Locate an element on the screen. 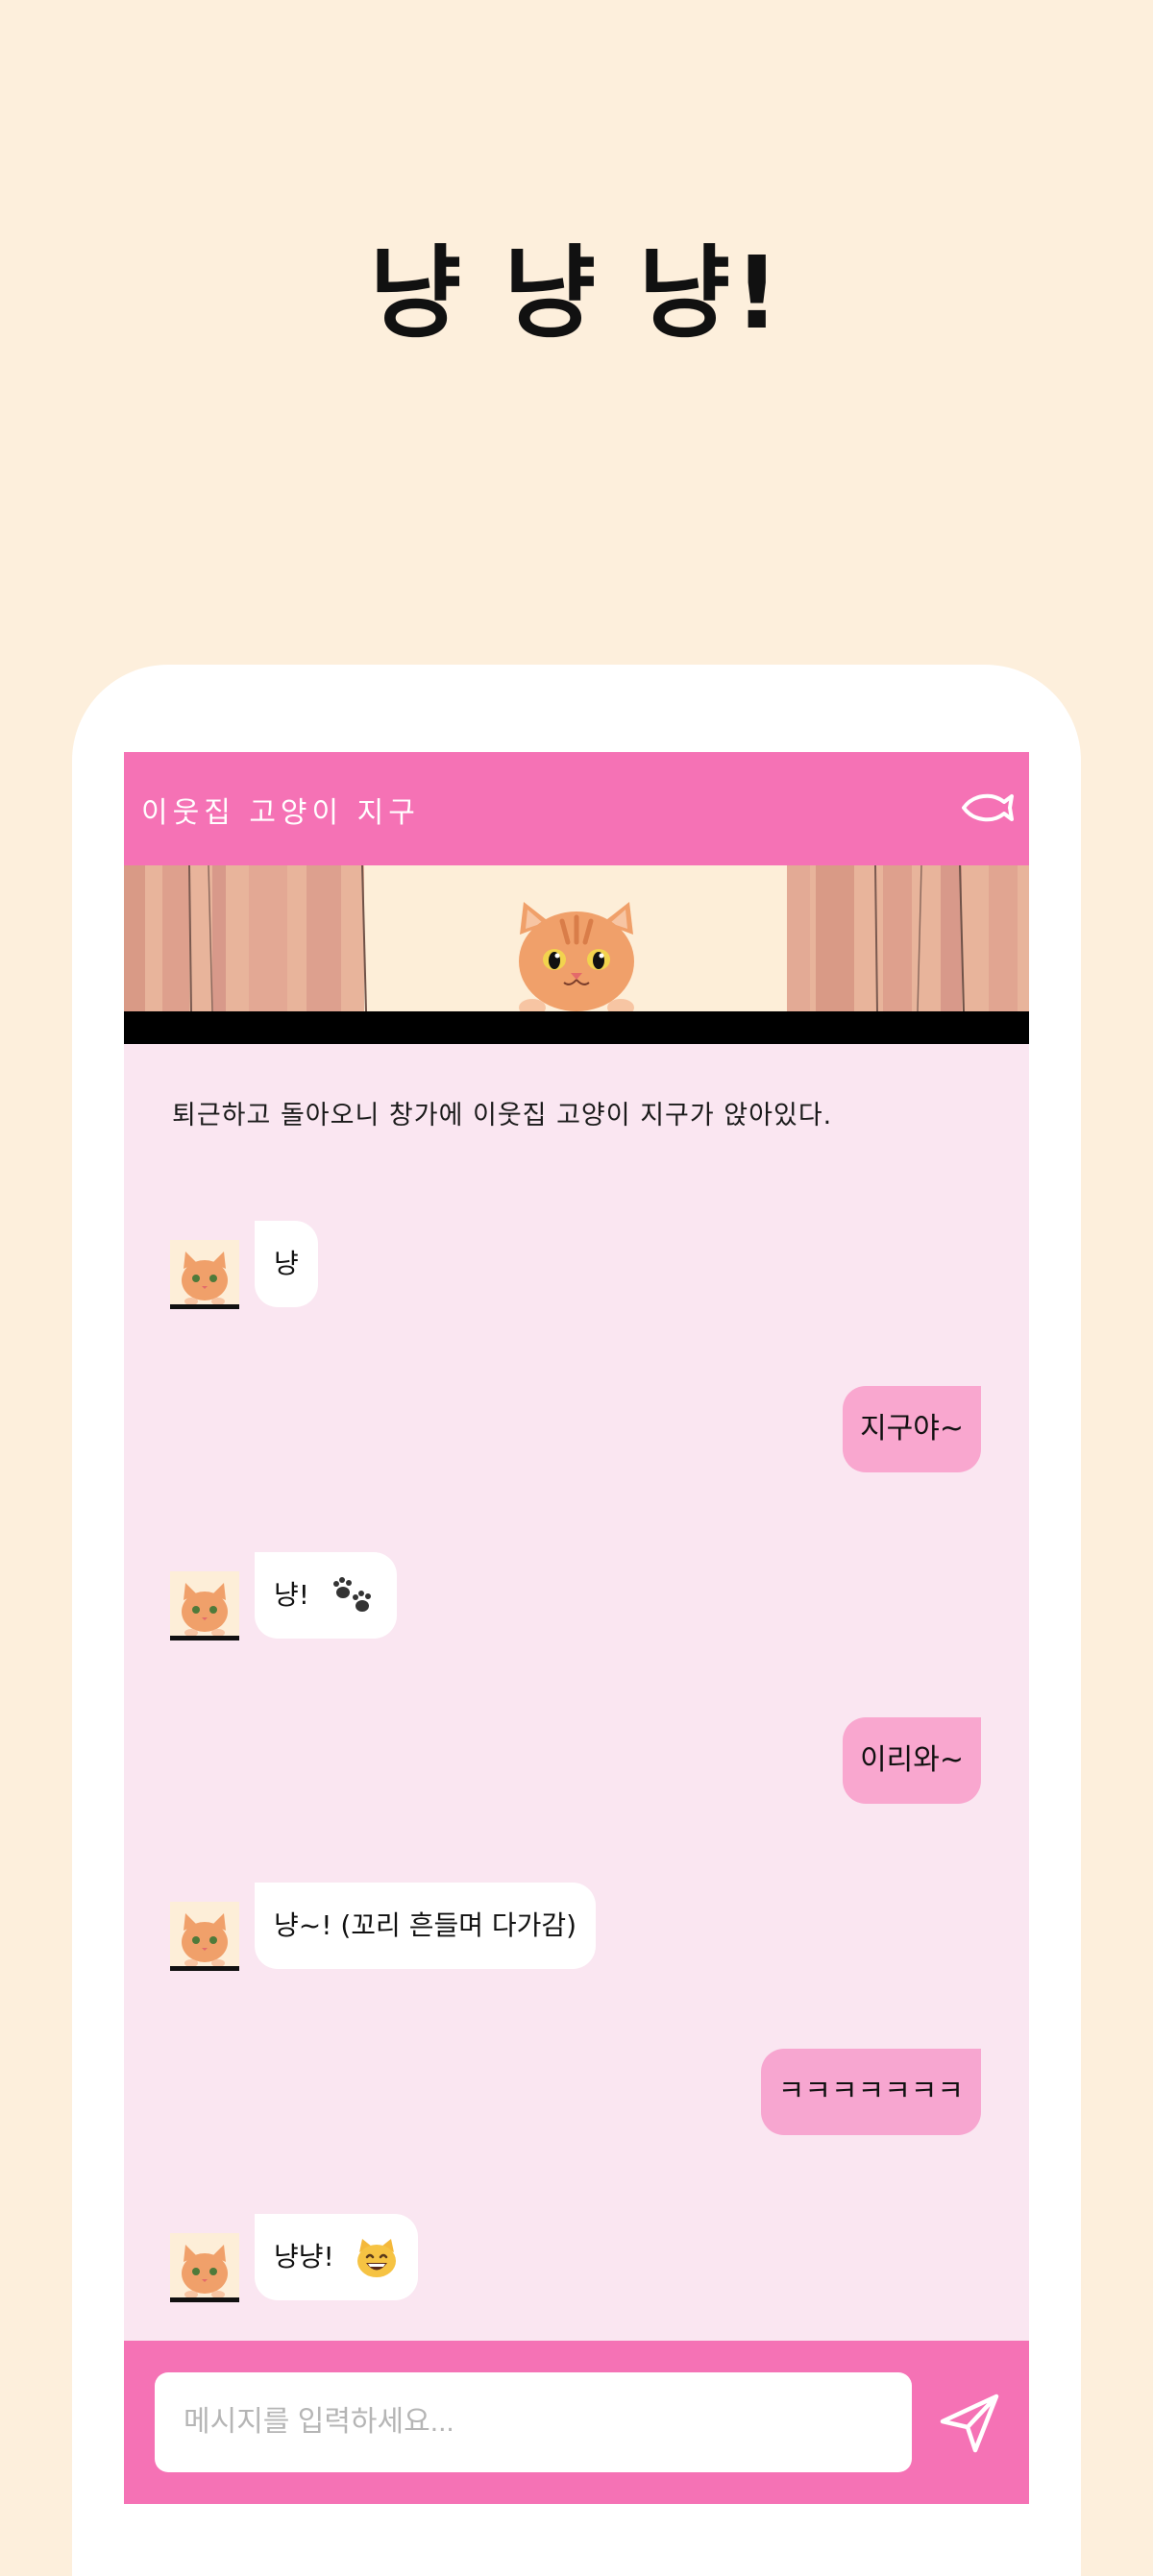 This screenshot has height=2576, width=1153. paw-prints-icon is located at coordinates (352, 1594).